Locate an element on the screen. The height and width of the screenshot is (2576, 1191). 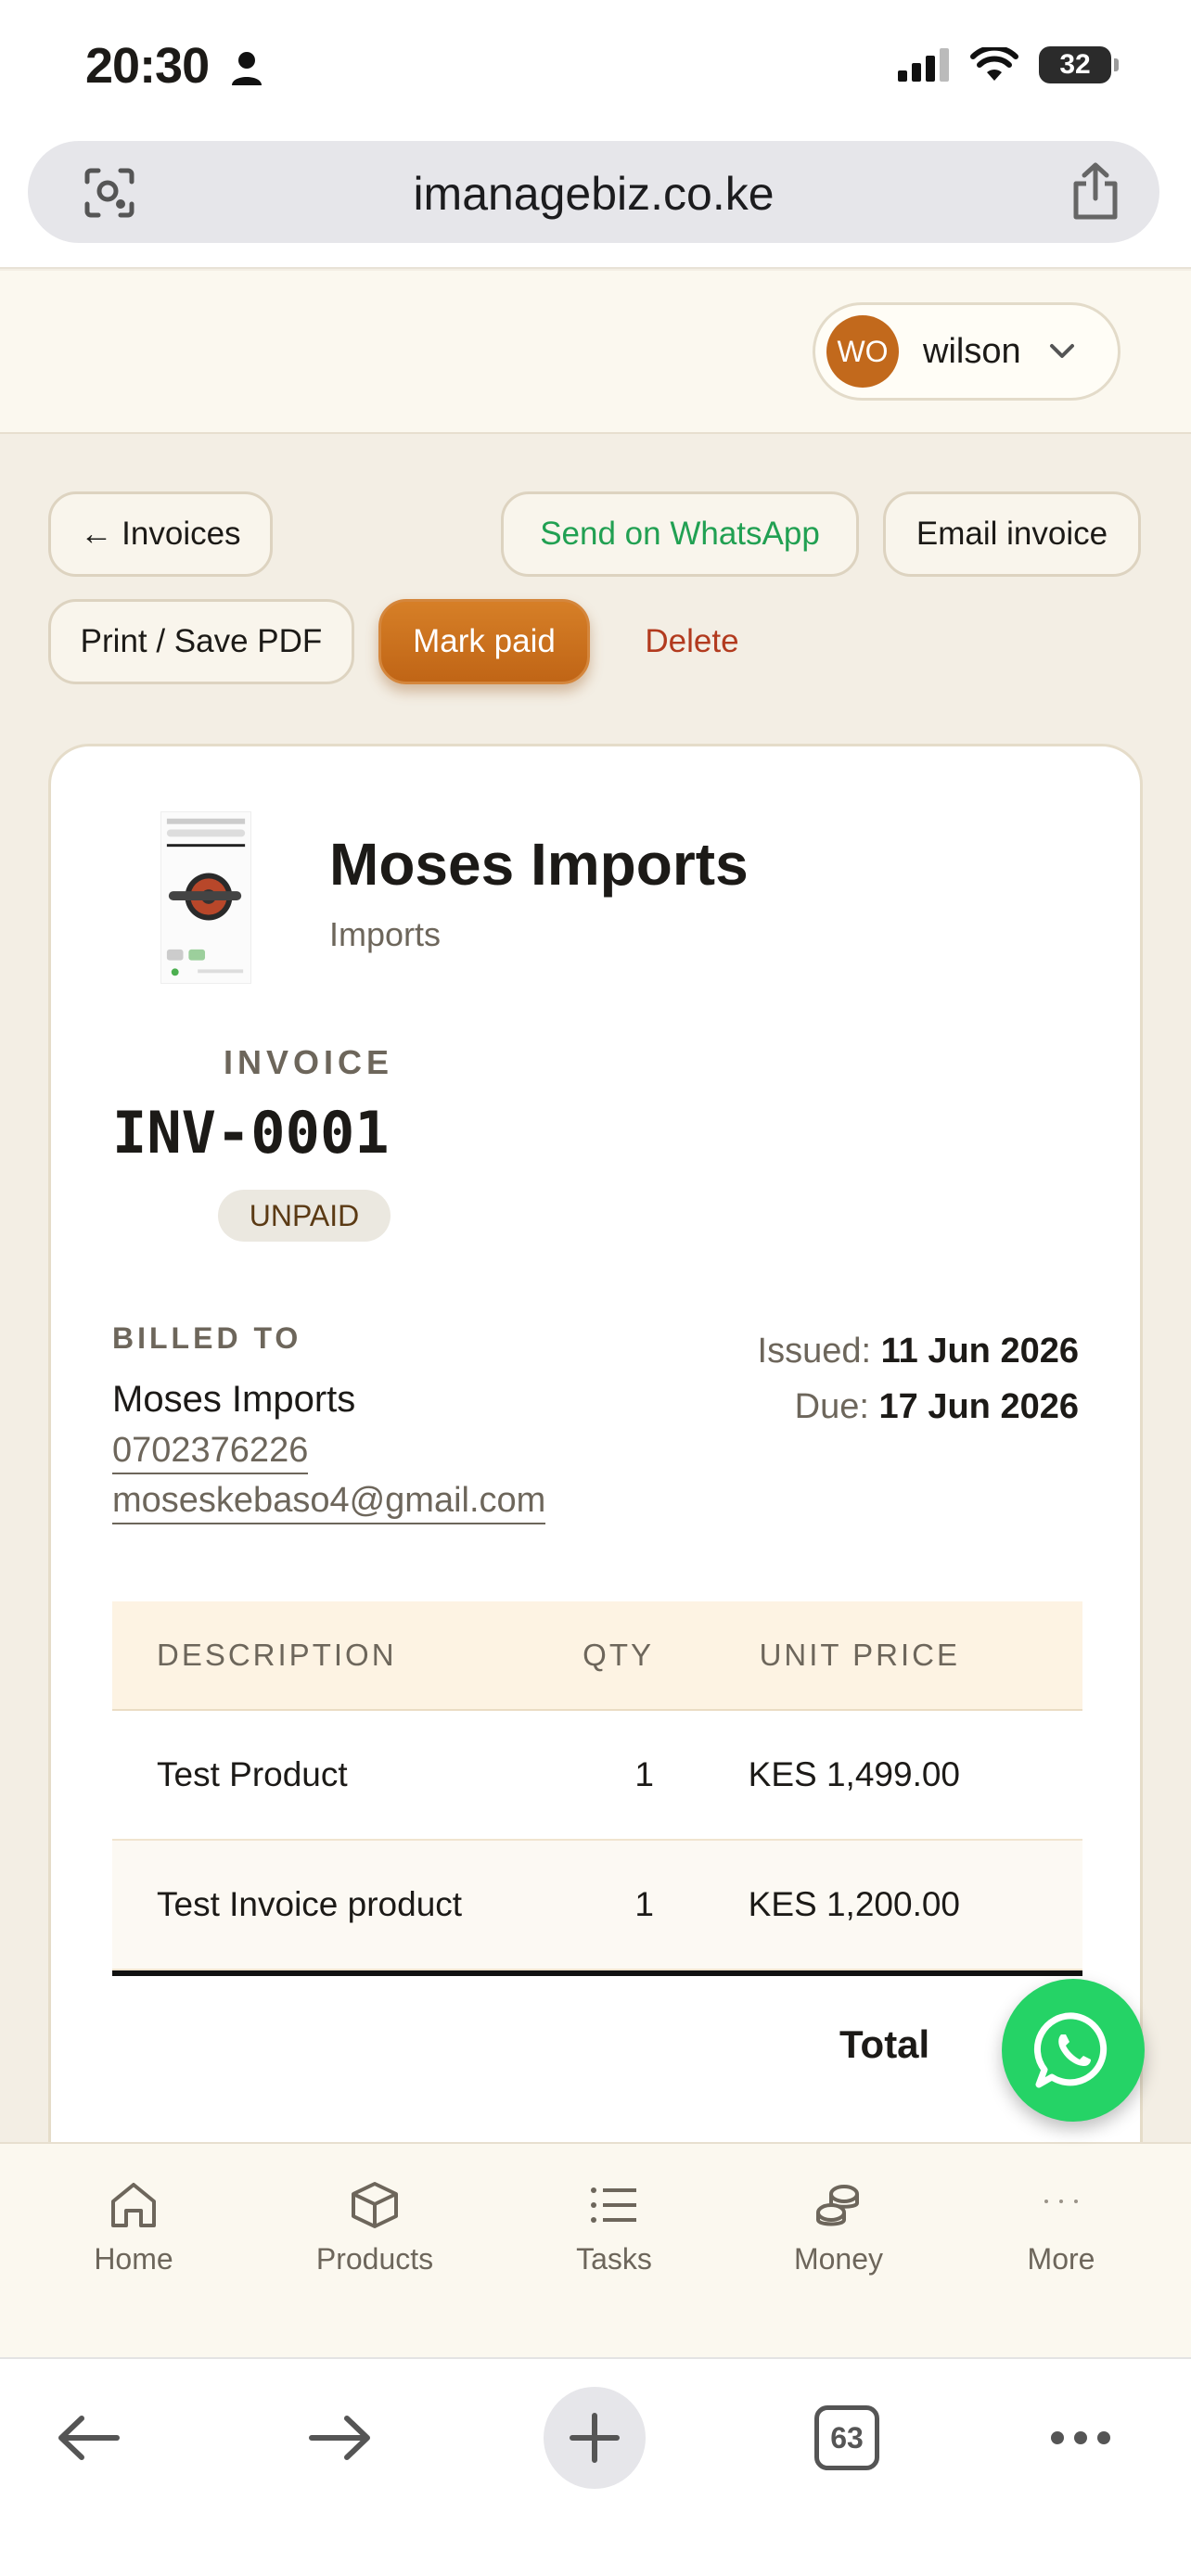
client-email-link: moseskebaso4@gmail.com is located at coordinates (329, 1502).